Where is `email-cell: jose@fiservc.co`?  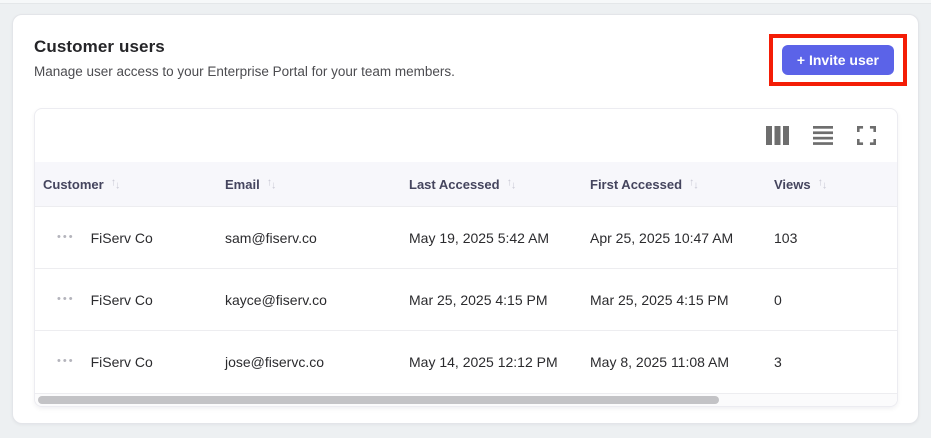
email-cell: jose@fiservc.co is located at coordinates (275, 361).